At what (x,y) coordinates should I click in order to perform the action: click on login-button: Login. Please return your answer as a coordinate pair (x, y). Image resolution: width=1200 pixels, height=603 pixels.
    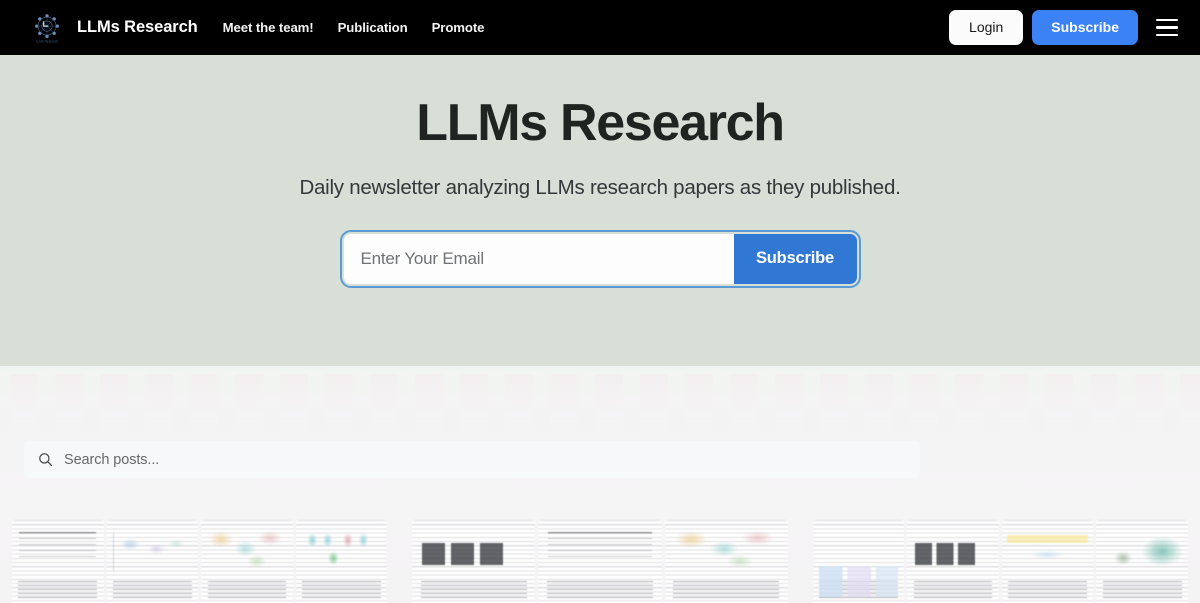
    Looking at the image, I should click on (986, 27).